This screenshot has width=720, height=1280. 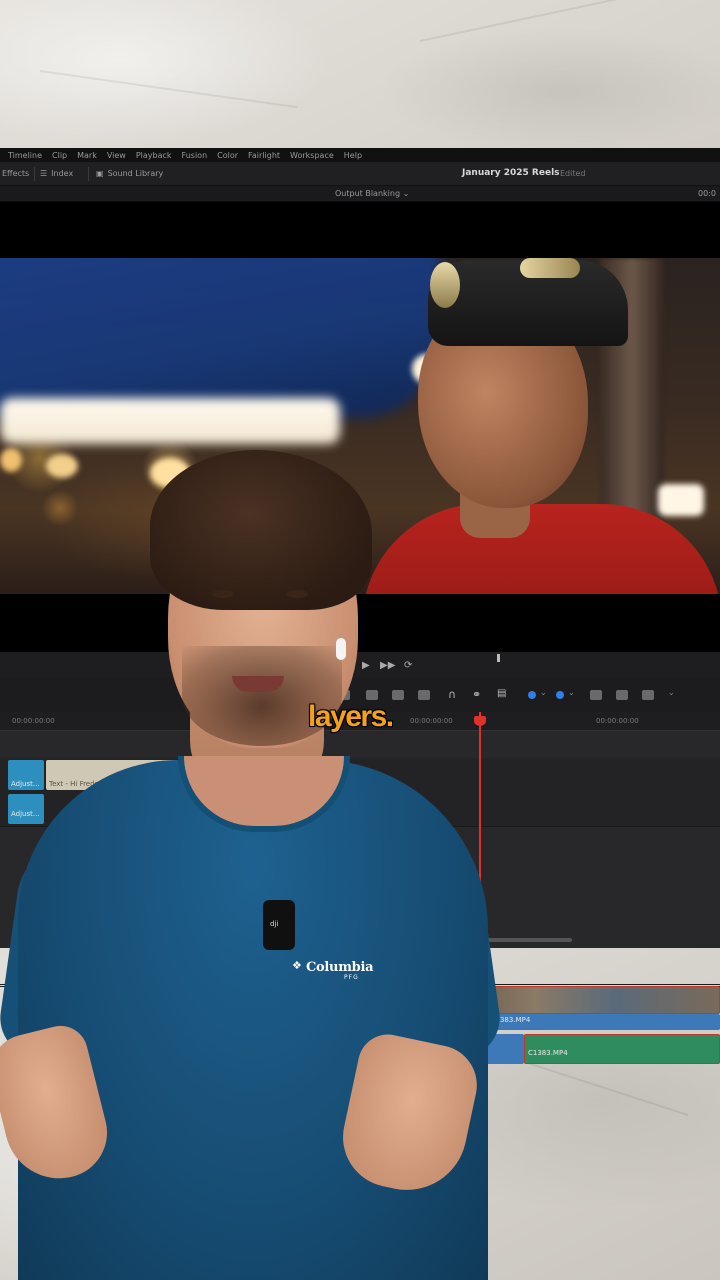 What do you see at coordinates (59, 155) in the screenshot?
I see `menu-clip: Clip` at bounding box center [59, 155].